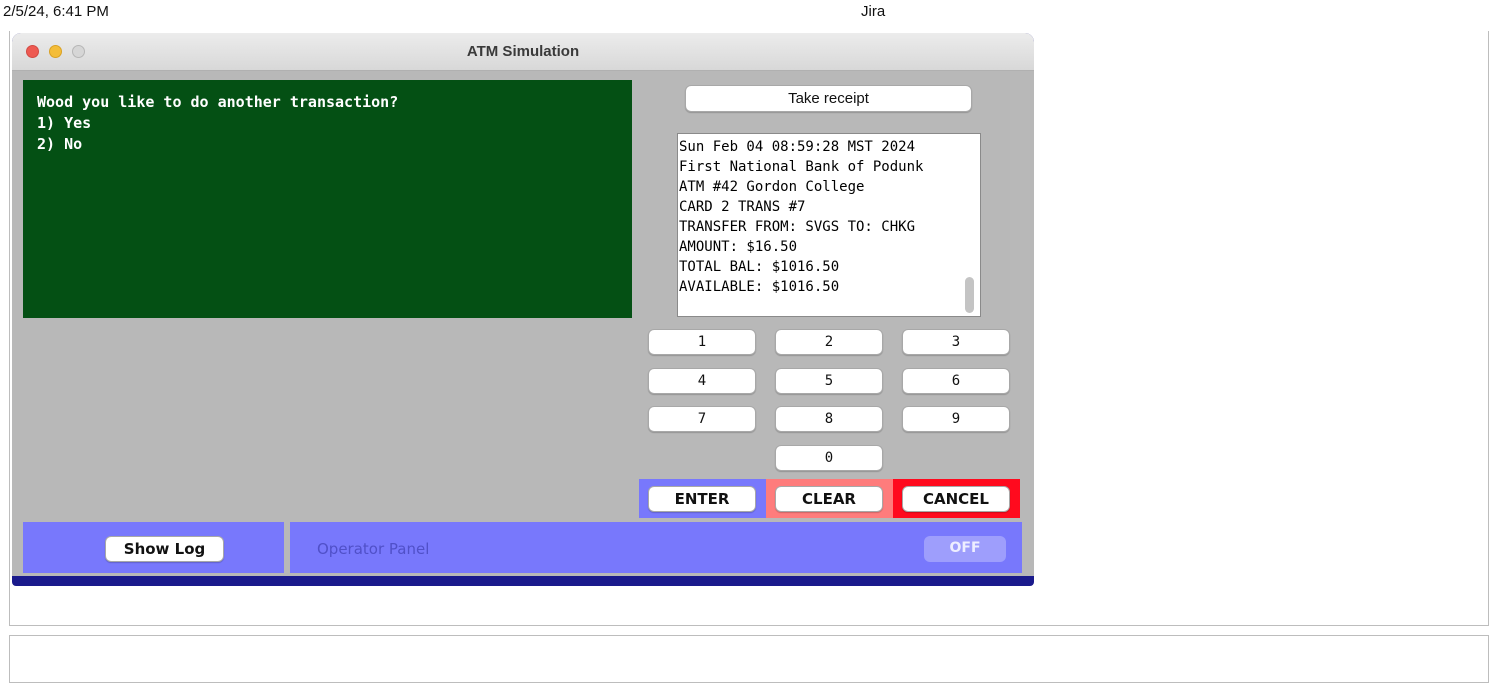  I want to click on take-receipt-button: Take receipt, so click(828, 98).